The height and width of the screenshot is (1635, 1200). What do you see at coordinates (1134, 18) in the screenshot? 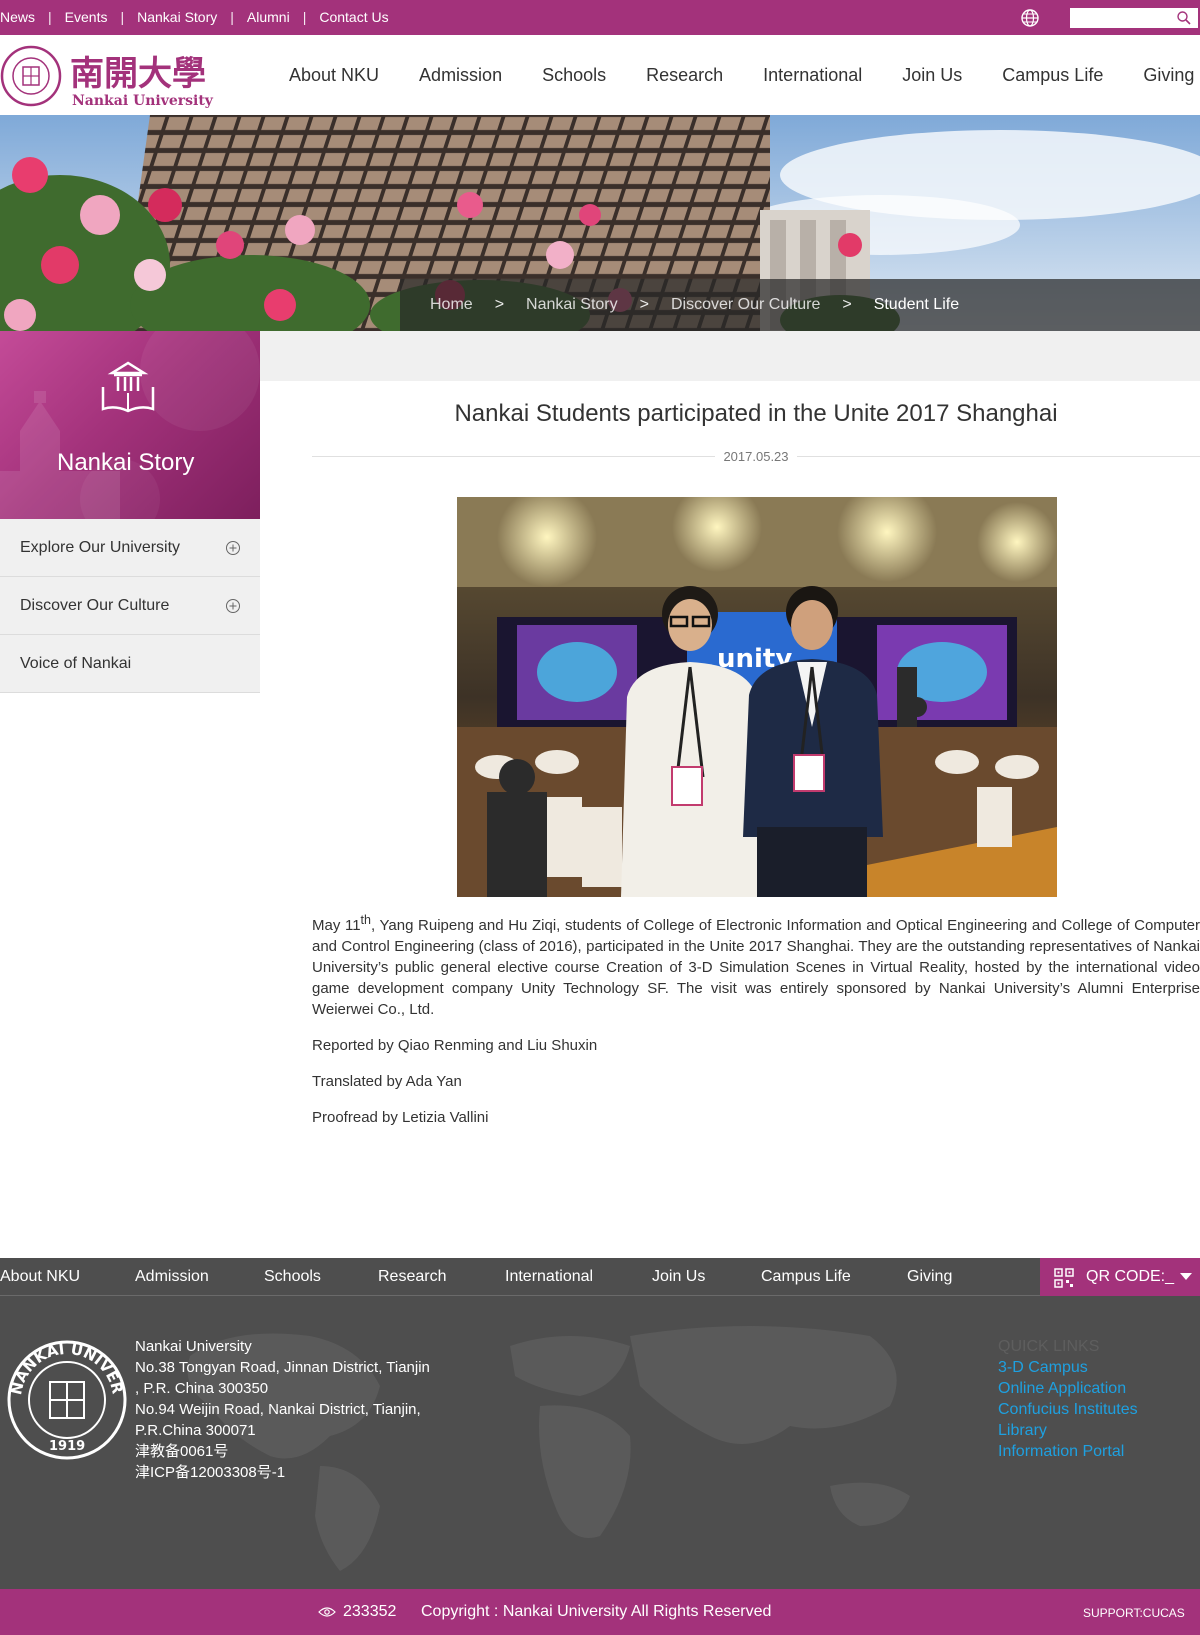
I see `search-input` at bounding box center [1134, 18].